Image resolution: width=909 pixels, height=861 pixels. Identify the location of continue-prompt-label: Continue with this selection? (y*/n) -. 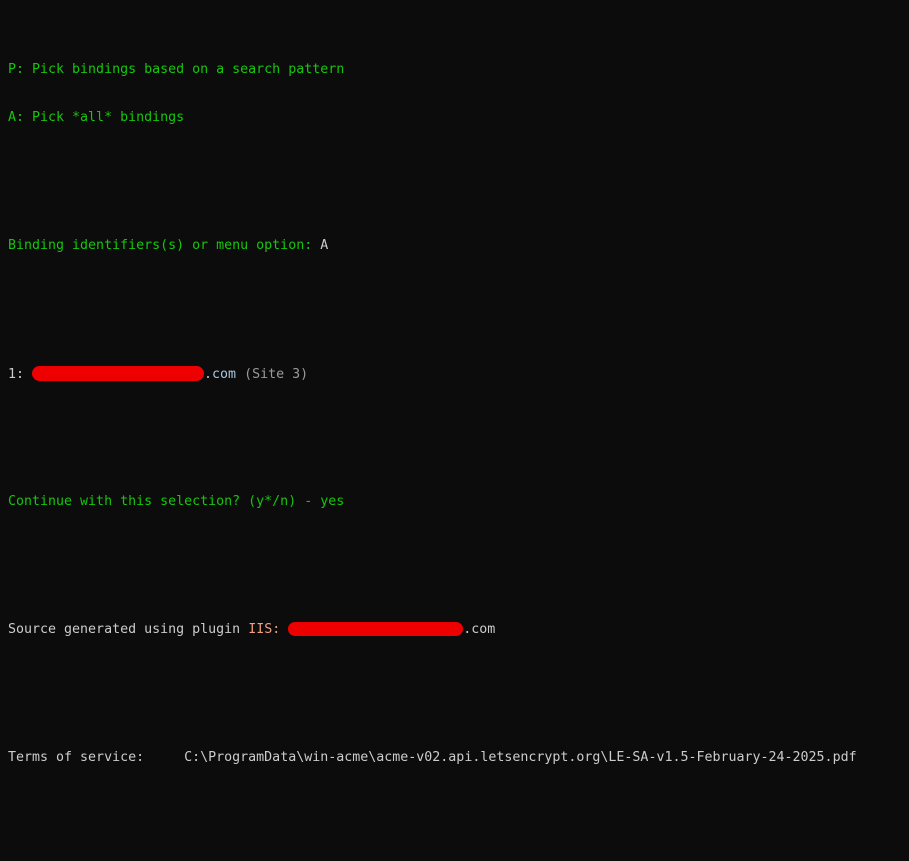
(160, 501).